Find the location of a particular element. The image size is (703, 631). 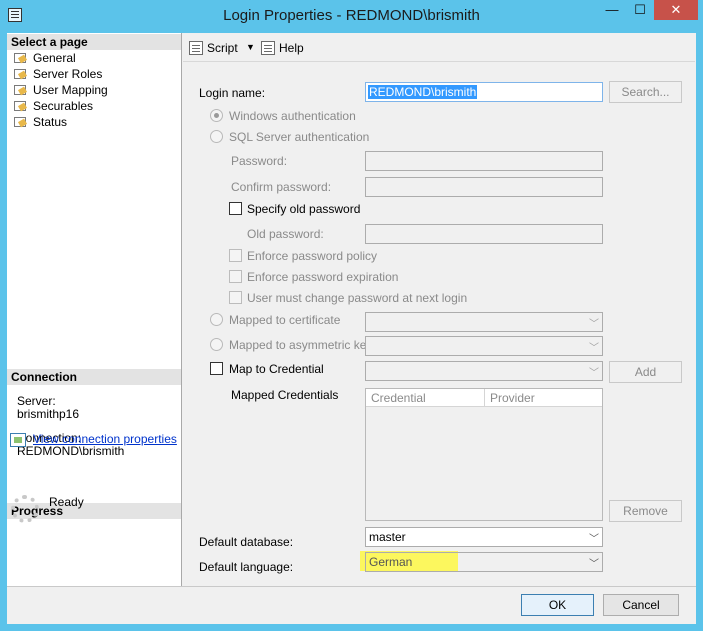

specify-old-password-checkbox is located at coordinates (235, 208).